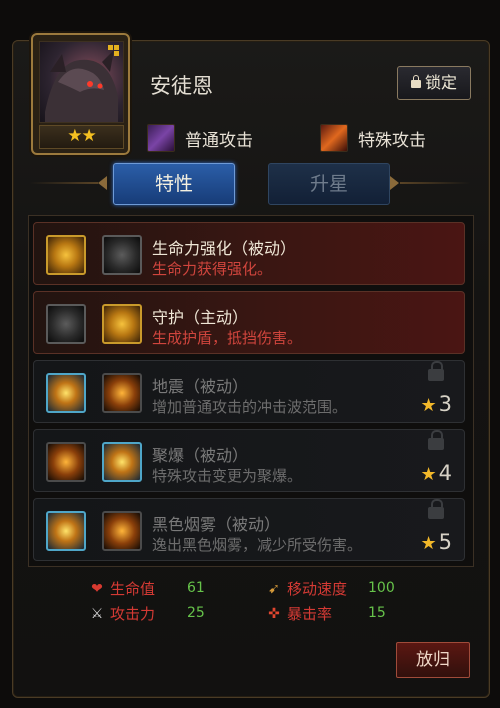  I want to click on sword-slash-icon, so click(161, 138).